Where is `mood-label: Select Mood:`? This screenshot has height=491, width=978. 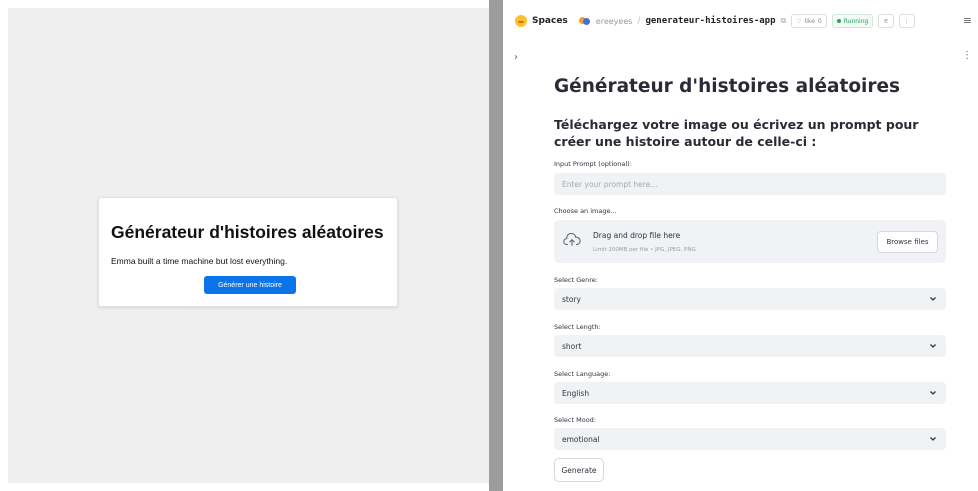 mood-label: Select Mood: is located at coordinates (575, 420).